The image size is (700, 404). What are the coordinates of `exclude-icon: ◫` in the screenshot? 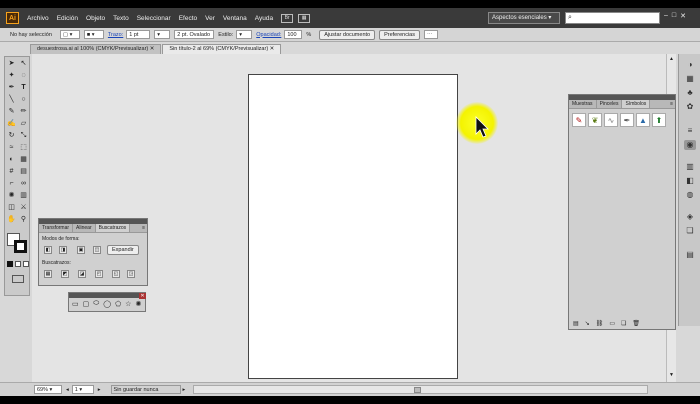 It's located at (97, 250).